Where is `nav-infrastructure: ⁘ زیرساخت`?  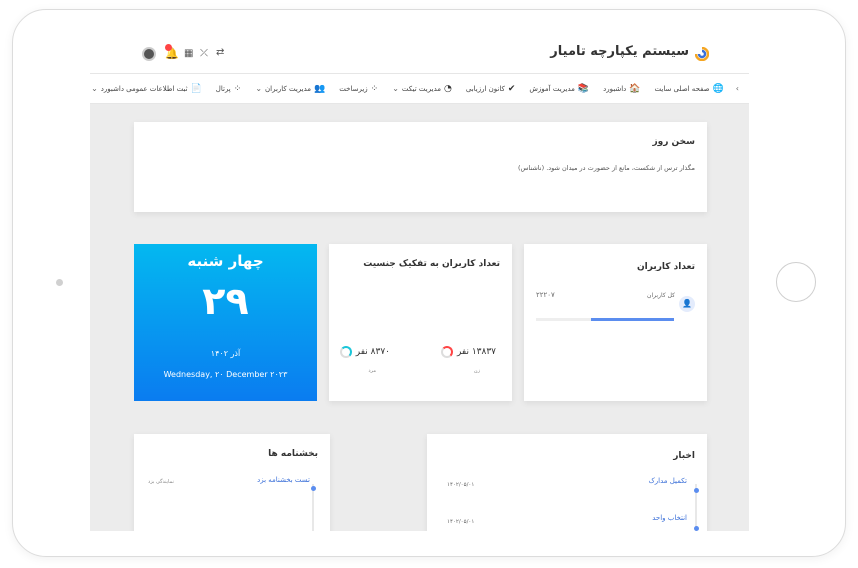 nav-infrastructure: ⁘ زیرساخت is located at coordinates (358, 89).